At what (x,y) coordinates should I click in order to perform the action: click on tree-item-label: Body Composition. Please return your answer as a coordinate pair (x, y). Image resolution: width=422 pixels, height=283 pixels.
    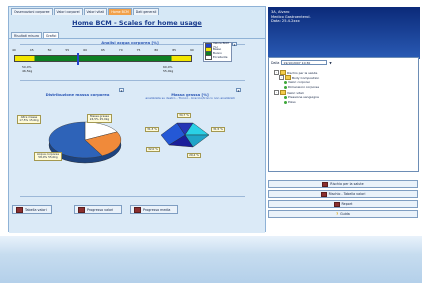
    Looking at the image, I should click on (306, 77).